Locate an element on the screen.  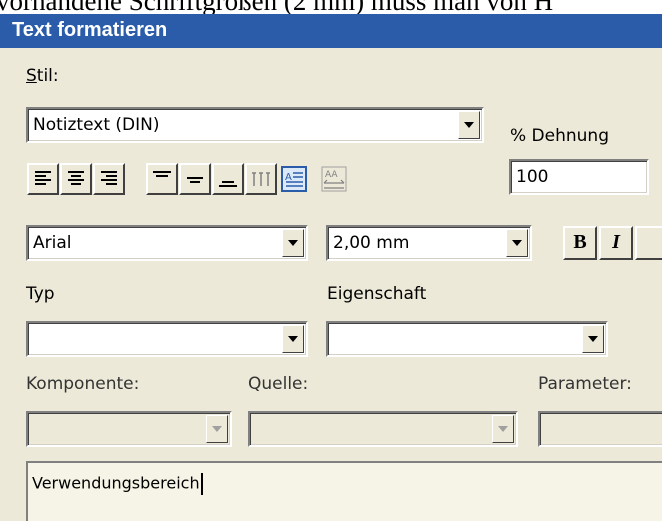
bold-label: B is located at coordinates (580, 242).